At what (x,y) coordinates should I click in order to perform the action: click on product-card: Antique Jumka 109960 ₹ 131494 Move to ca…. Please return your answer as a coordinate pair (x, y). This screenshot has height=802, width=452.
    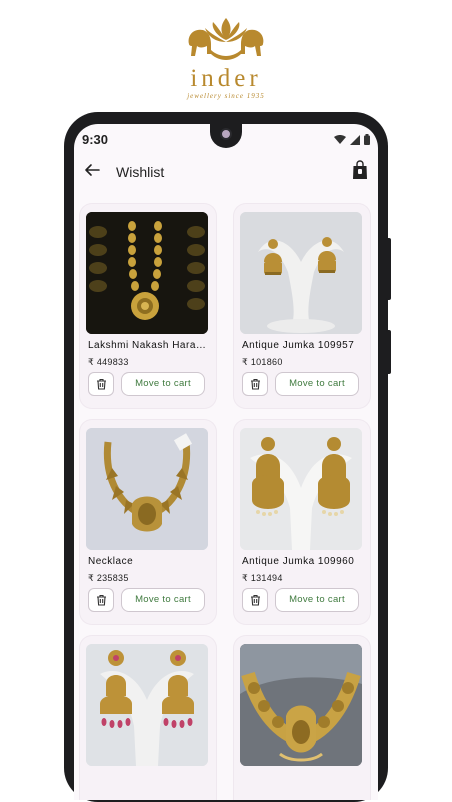
    Looking at the image, I should click on (302, 522).